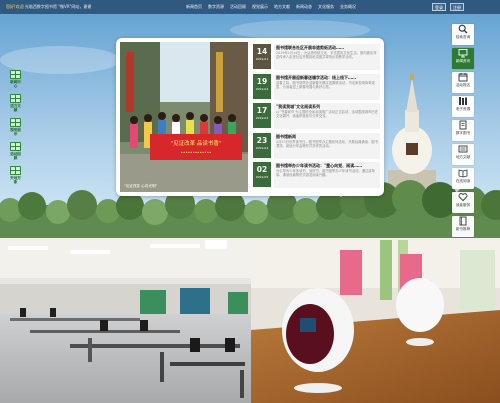  I want to click on nav-item: 文化服务, so click(326, 7).